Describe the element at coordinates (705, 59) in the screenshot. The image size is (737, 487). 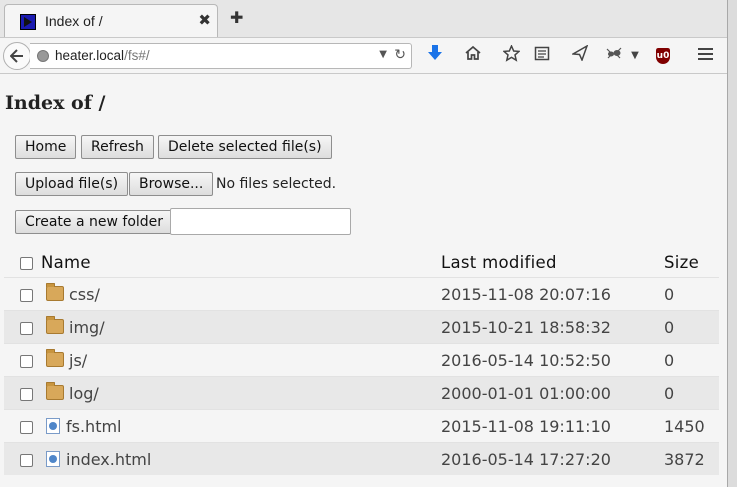
I see `menu-icon` at that location.